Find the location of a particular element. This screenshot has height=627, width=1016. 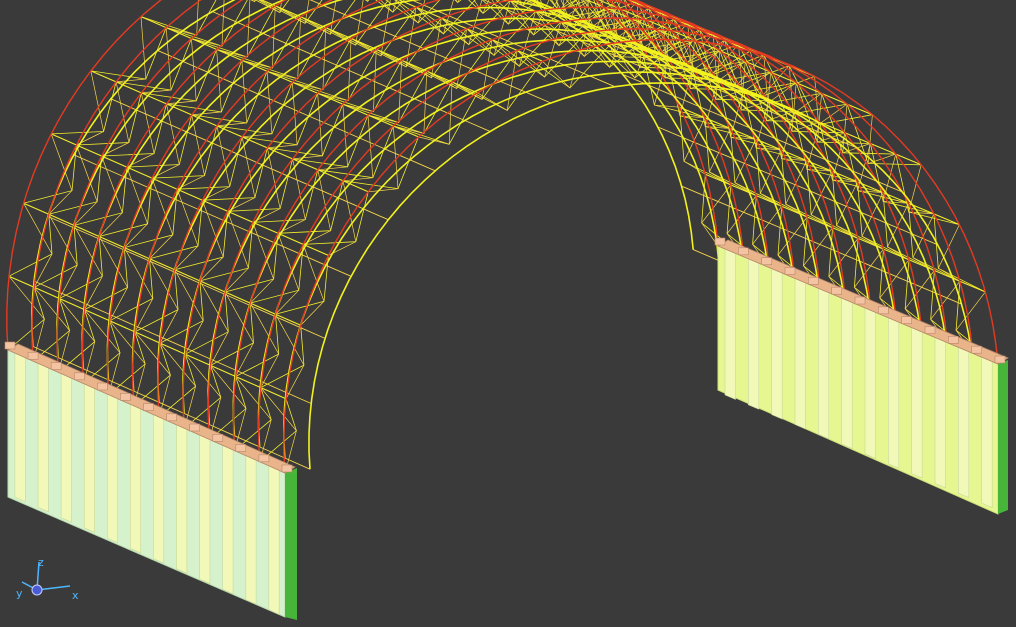

axis-label-y: y is located at coordinates (19, 593).